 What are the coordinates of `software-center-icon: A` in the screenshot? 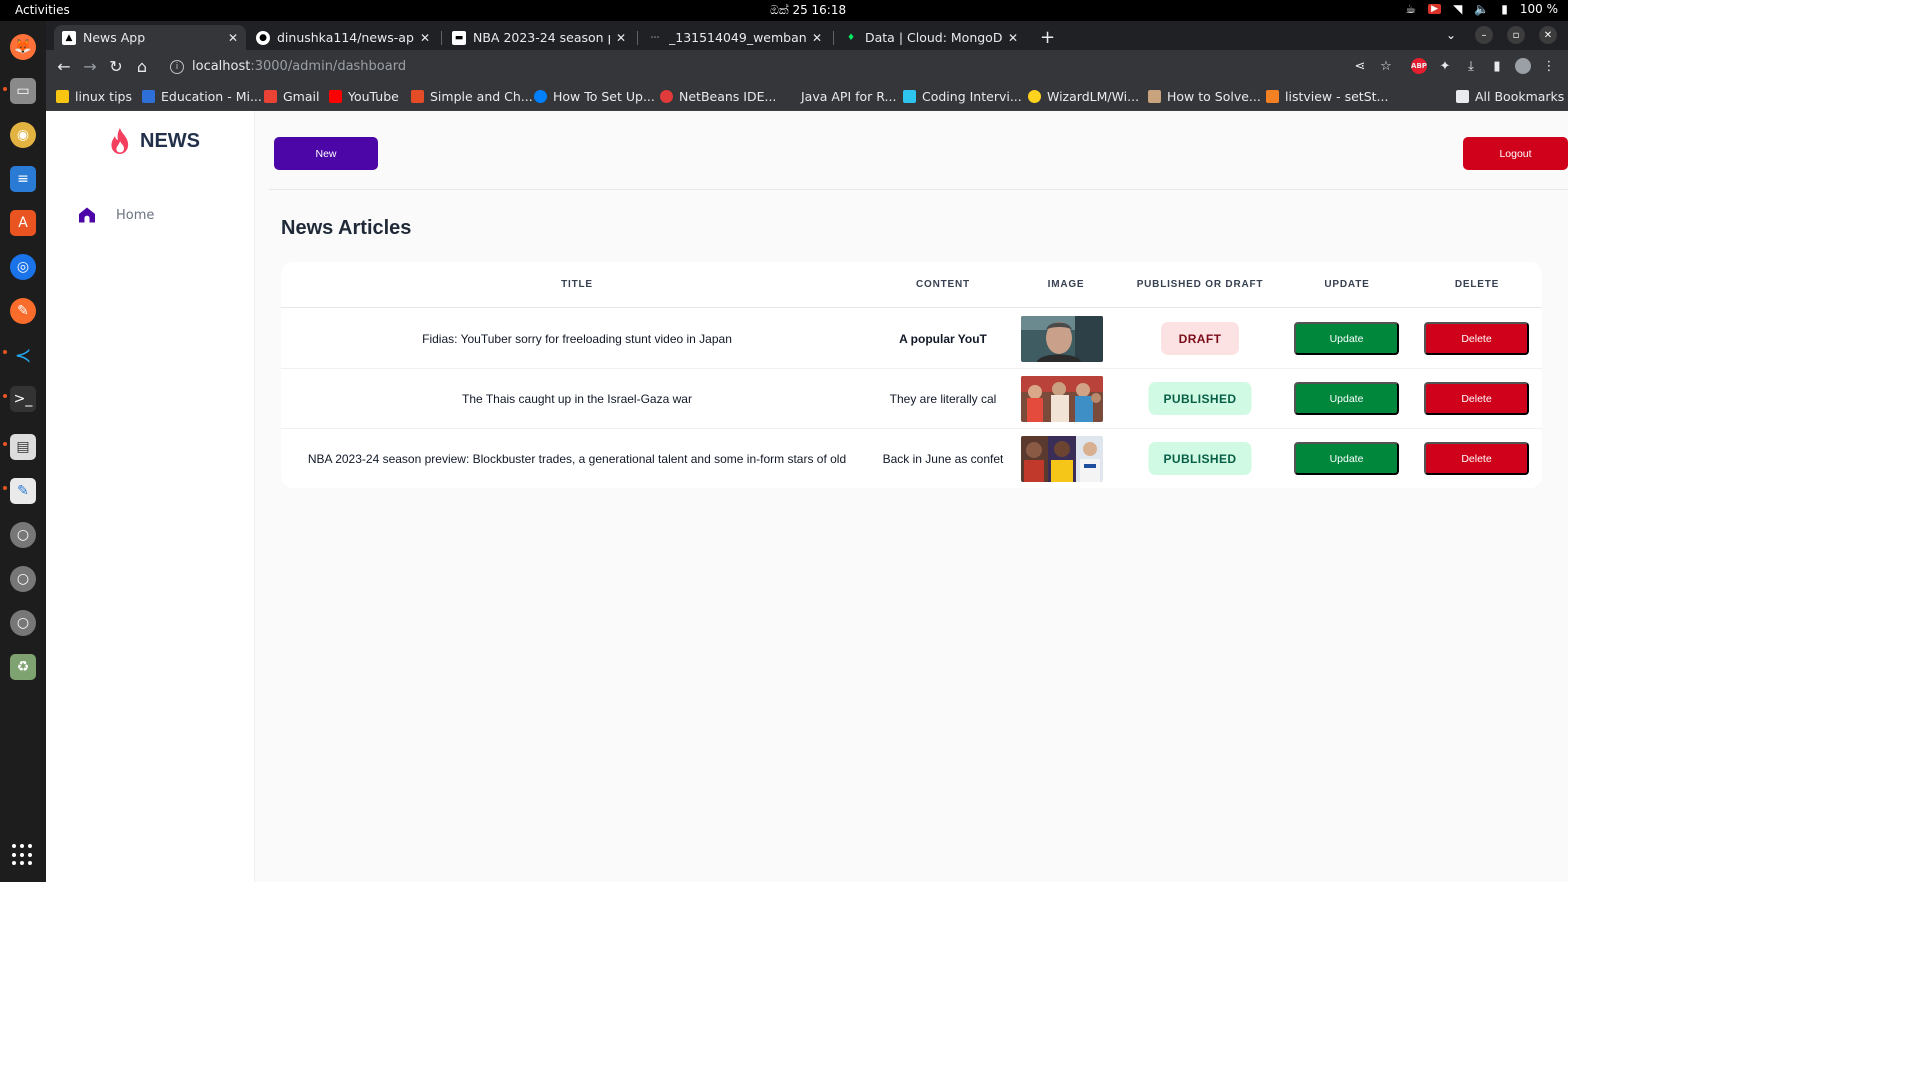 It's located at (23, 223).